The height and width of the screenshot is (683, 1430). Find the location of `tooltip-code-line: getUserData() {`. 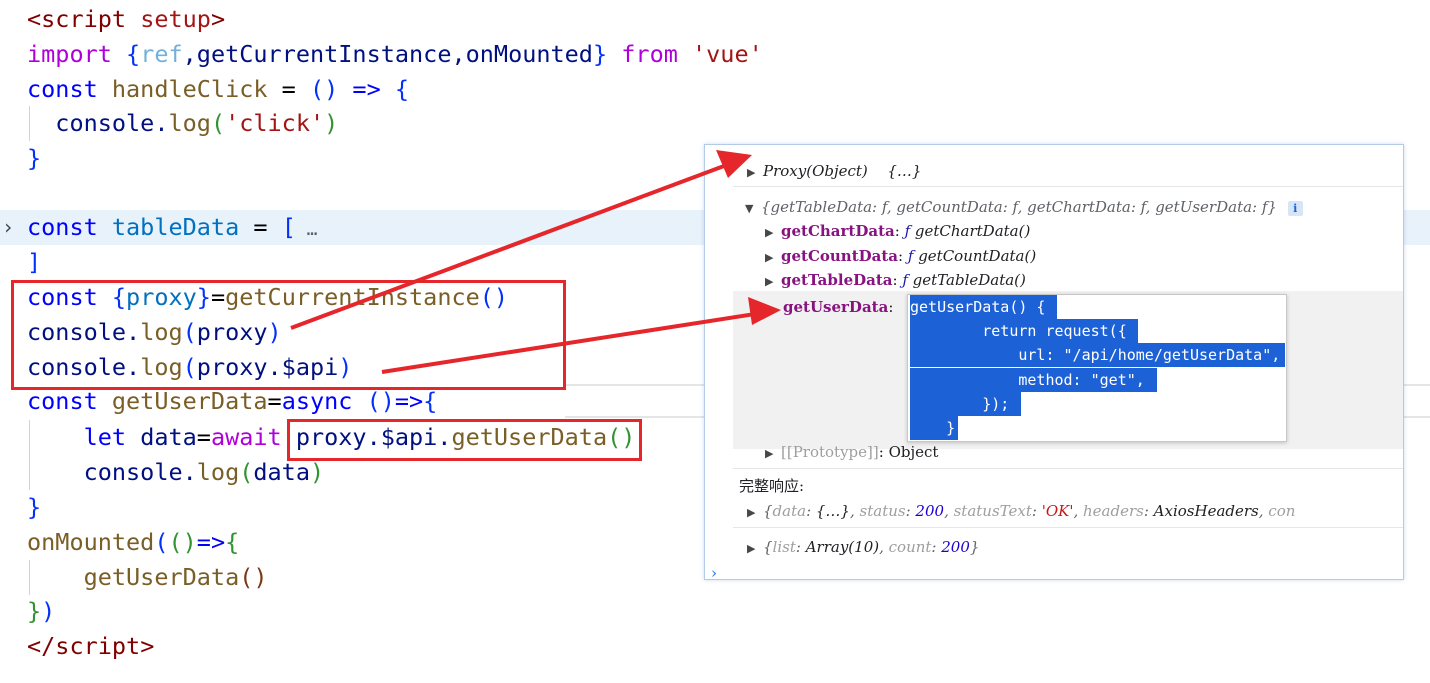

tooltip-code-line: getUserData() { is located at coordinates (983, 307).